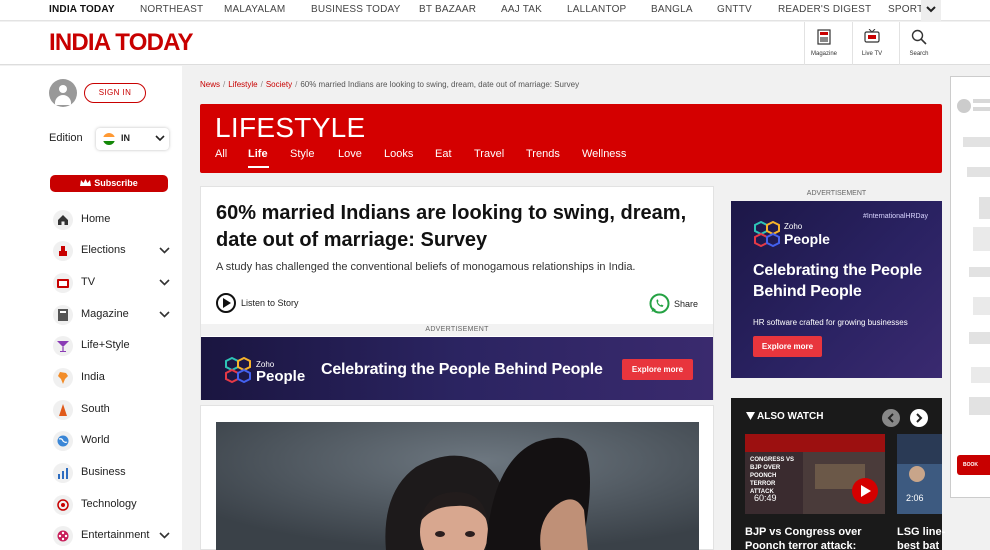  Describe the element at coordinates (115, 93) in the screenshot. I see `sign-in-button: SIGN IN` at that location.